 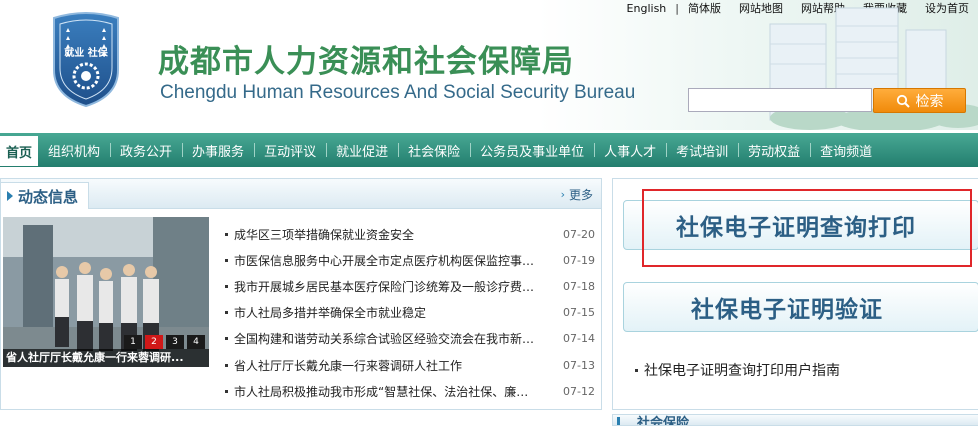 What do you see at coordinates (394, 312) in the screenshot?
I see `news-item-title: 市人社局多措并举确保全市就业稳定` at bounding box center [394, 312].